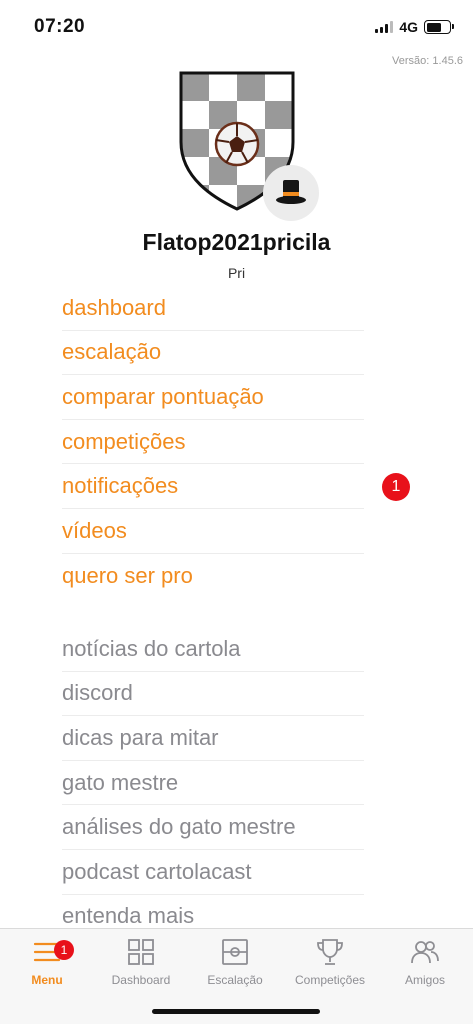  I want to click on notifications-badge: 1, so click(396, 487).